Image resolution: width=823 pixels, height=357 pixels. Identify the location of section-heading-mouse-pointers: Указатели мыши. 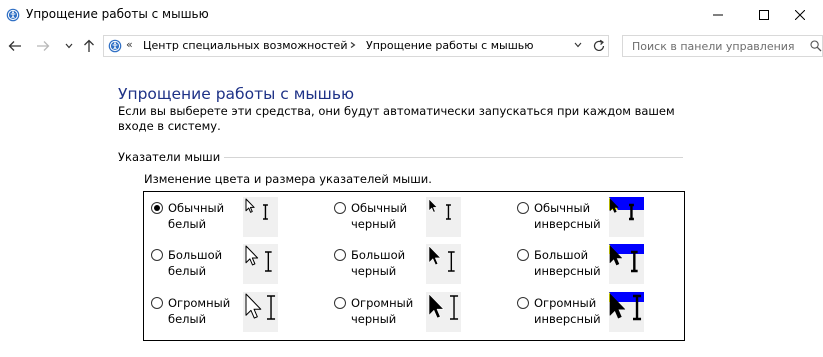
(171, 157).